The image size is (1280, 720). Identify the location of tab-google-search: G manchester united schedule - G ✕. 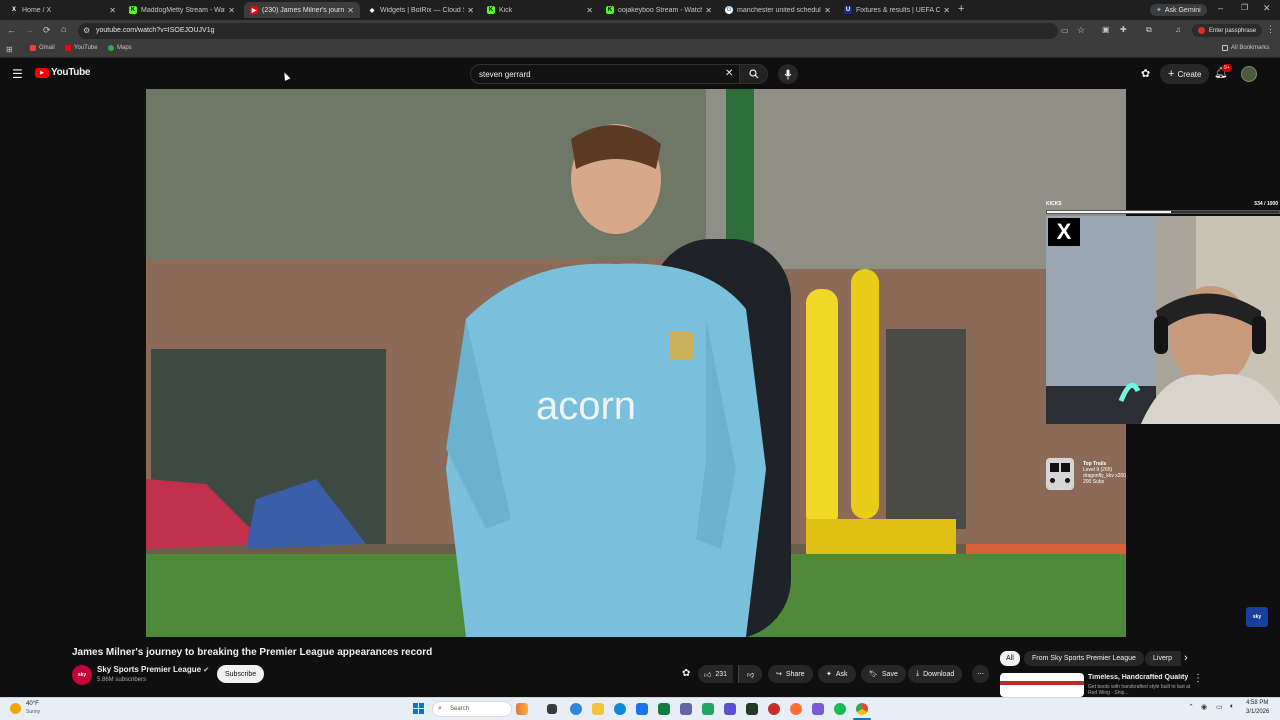
(778, 10).